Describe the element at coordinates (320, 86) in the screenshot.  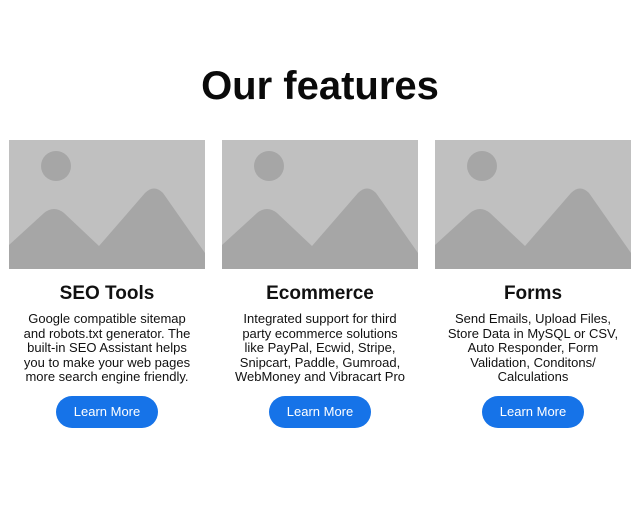
I see `page-title: Our features` at that location.